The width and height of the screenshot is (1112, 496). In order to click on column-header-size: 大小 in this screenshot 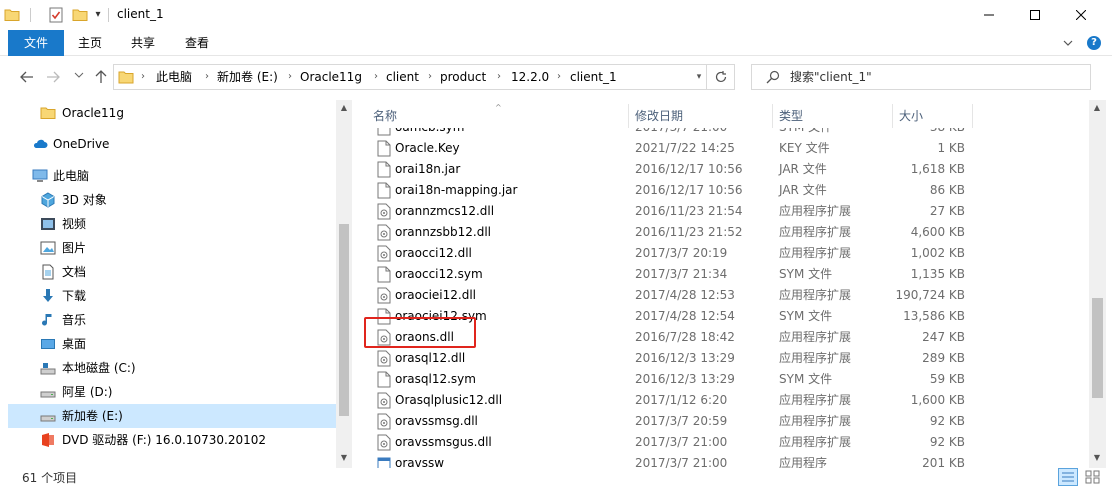, I will do `click(911, 116)`.